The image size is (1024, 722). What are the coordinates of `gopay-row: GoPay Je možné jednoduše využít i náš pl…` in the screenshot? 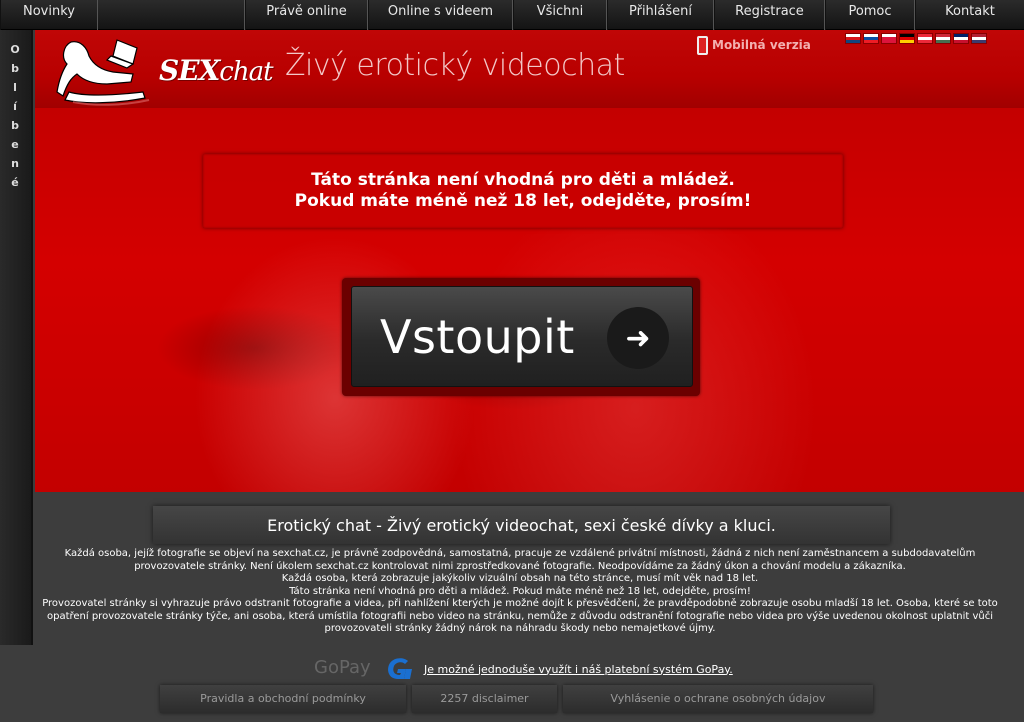 It's located at (522, 669).